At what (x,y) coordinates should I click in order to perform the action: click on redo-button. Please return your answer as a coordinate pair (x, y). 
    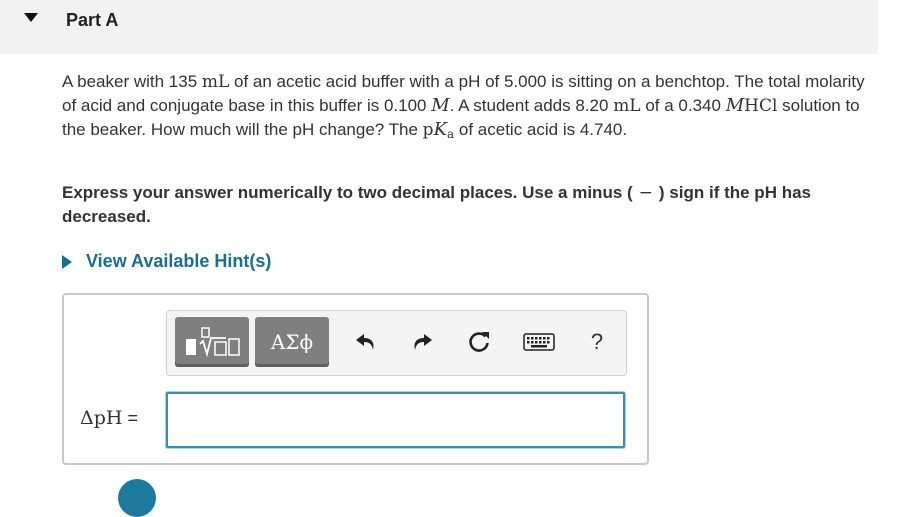
    Looking at the image, I should click on (422, 342).